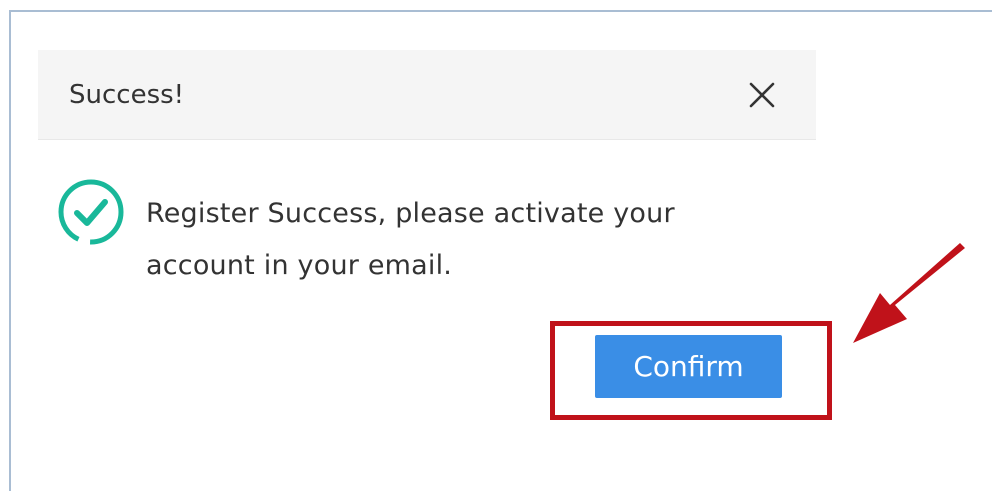  I want to click on check-circle-icon, so click(91, 212).